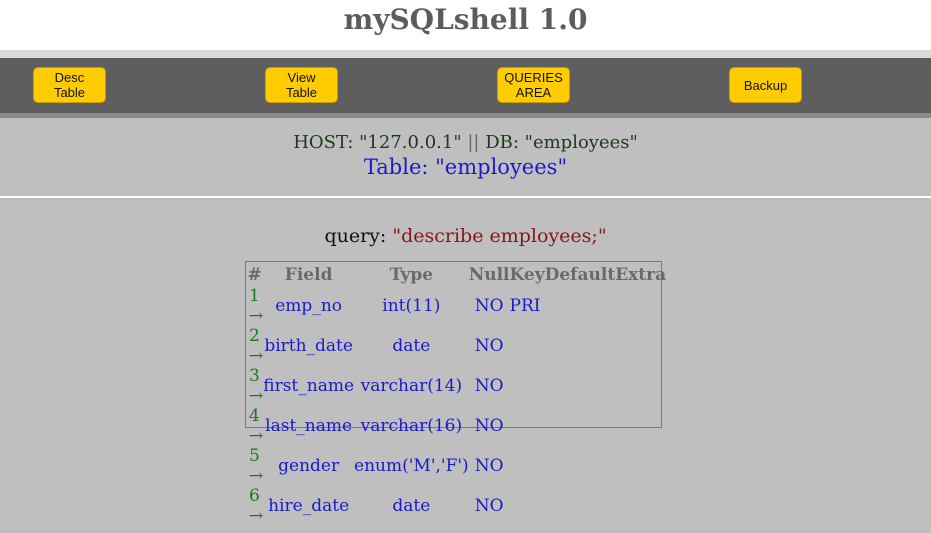 The image size is (931, 533). What do you see at coordinates (69, 85) in the screenshot?
I see `desc-table-button: Desc Table` at bounding box center [69, 85].